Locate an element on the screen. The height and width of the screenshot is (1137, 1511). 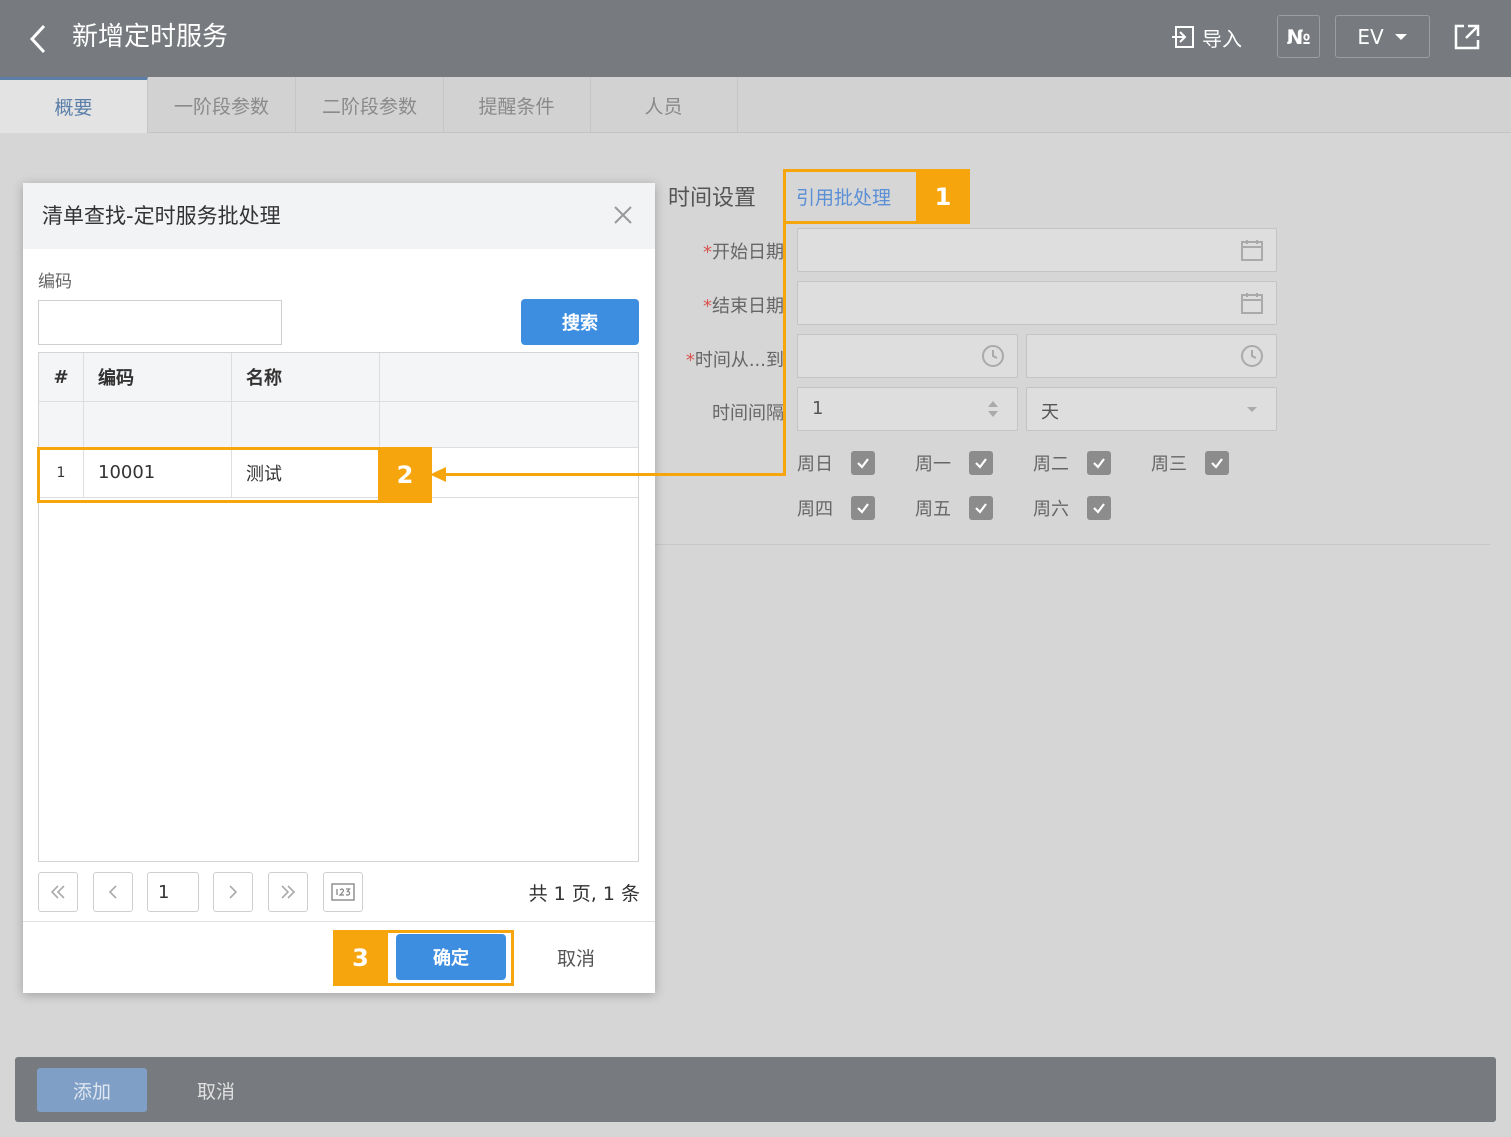
weekday-wednesday: 周三 is located at coordinates (1190, 463).